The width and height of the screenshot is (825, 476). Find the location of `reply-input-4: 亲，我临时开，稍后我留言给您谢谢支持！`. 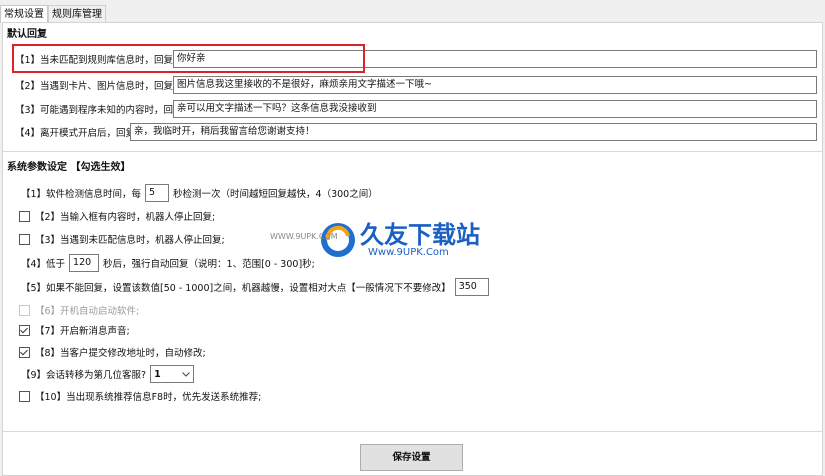

reply-input-4: 亲，我临时开，稍后我留言给您谢谢支持！ is located at coordinates (473, 132).